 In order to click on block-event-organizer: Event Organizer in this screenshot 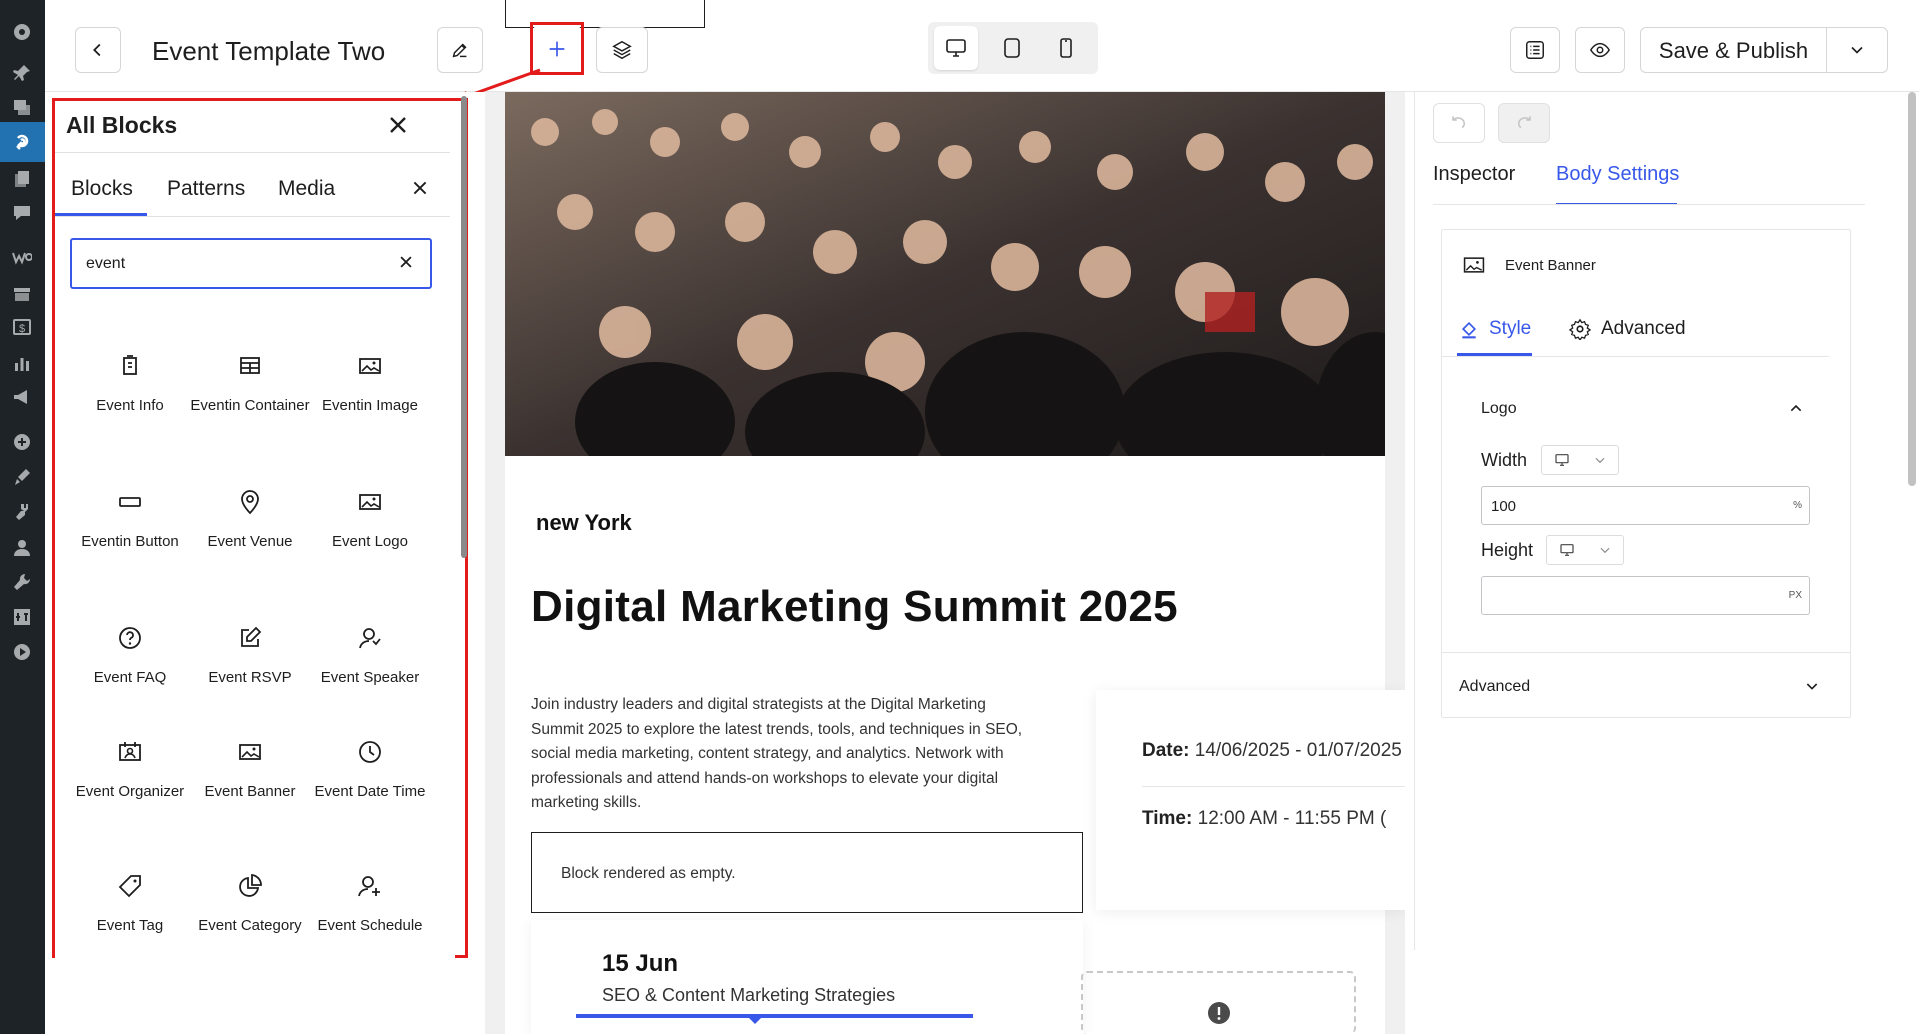, I will do `click(130, 770)`.